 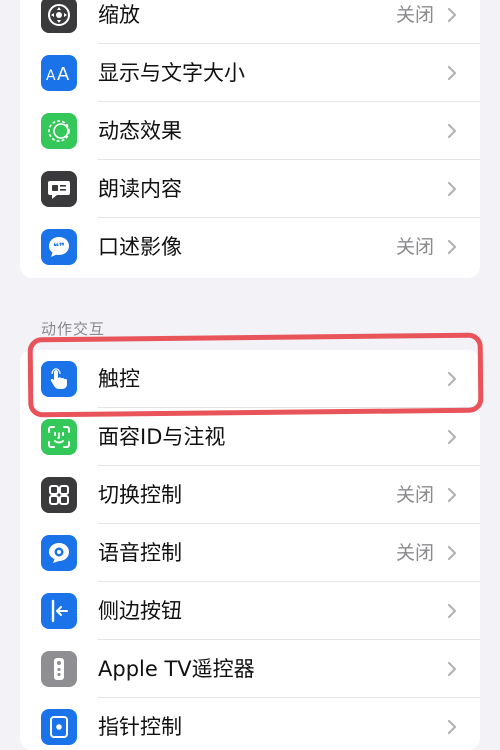 I want to click on side-button-icon, so click(x=59, y=611).